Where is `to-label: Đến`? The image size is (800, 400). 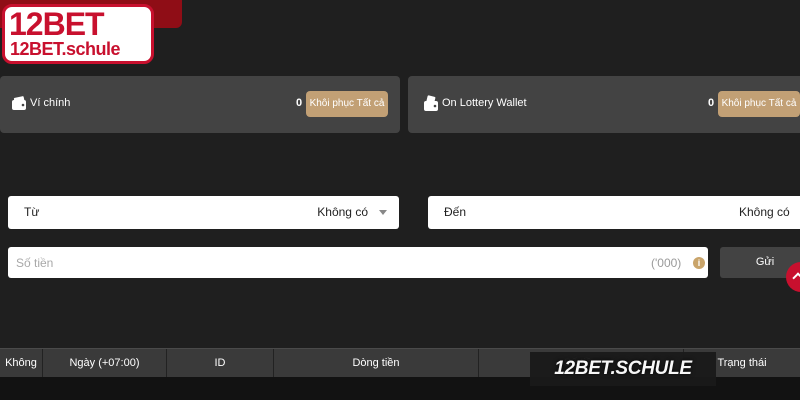 to-label: Đến is located at coordinates (455, 212).